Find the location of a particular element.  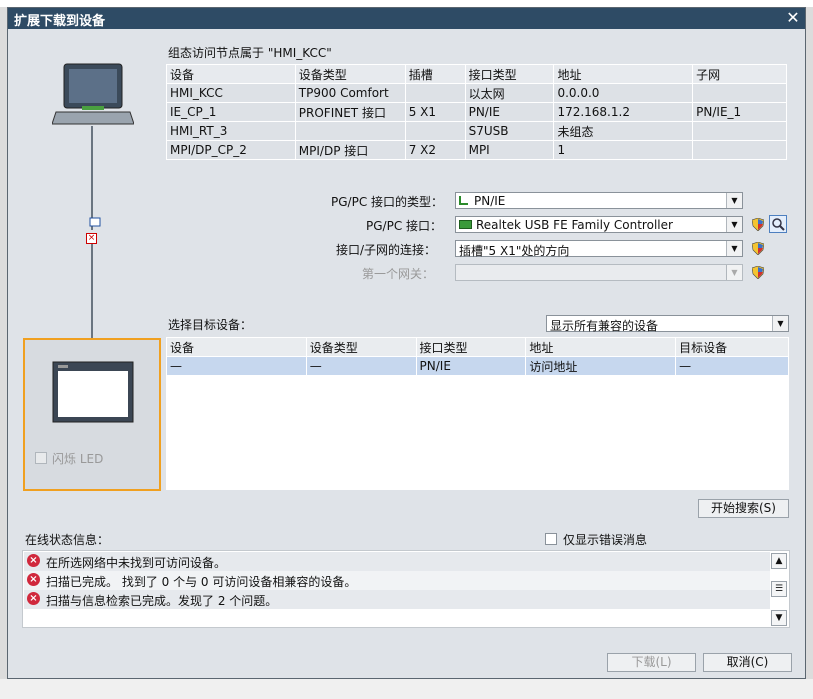

table-cell: MPI is located at coordinates (509, 150).